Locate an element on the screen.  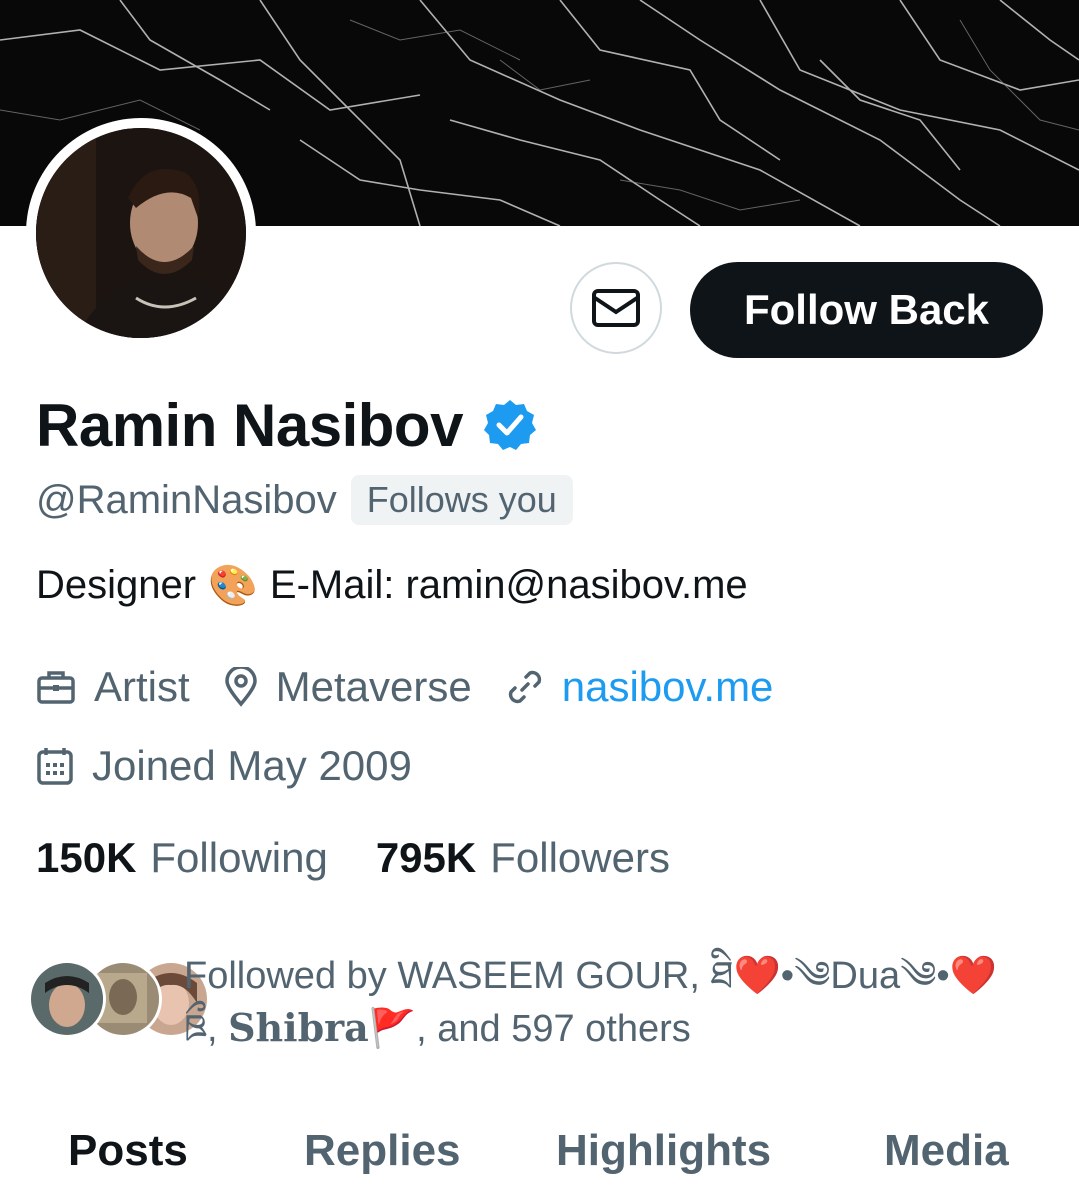
handle-row: @RaminNasibov Follows you is located at coordinates (304, 500).